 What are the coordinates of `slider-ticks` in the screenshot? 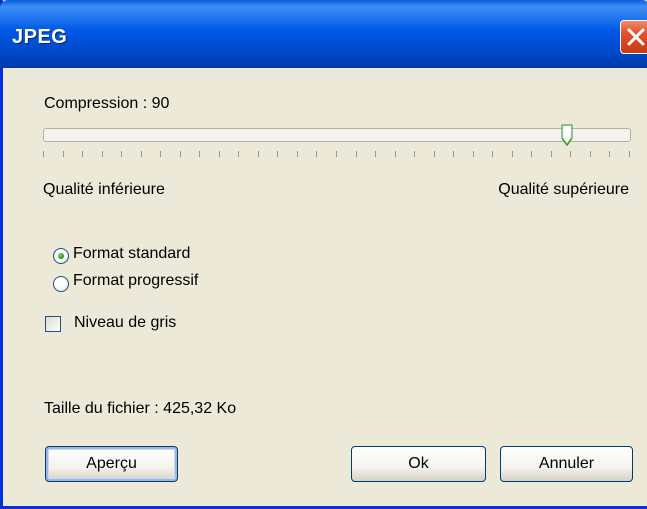 It's located at (338, 156).